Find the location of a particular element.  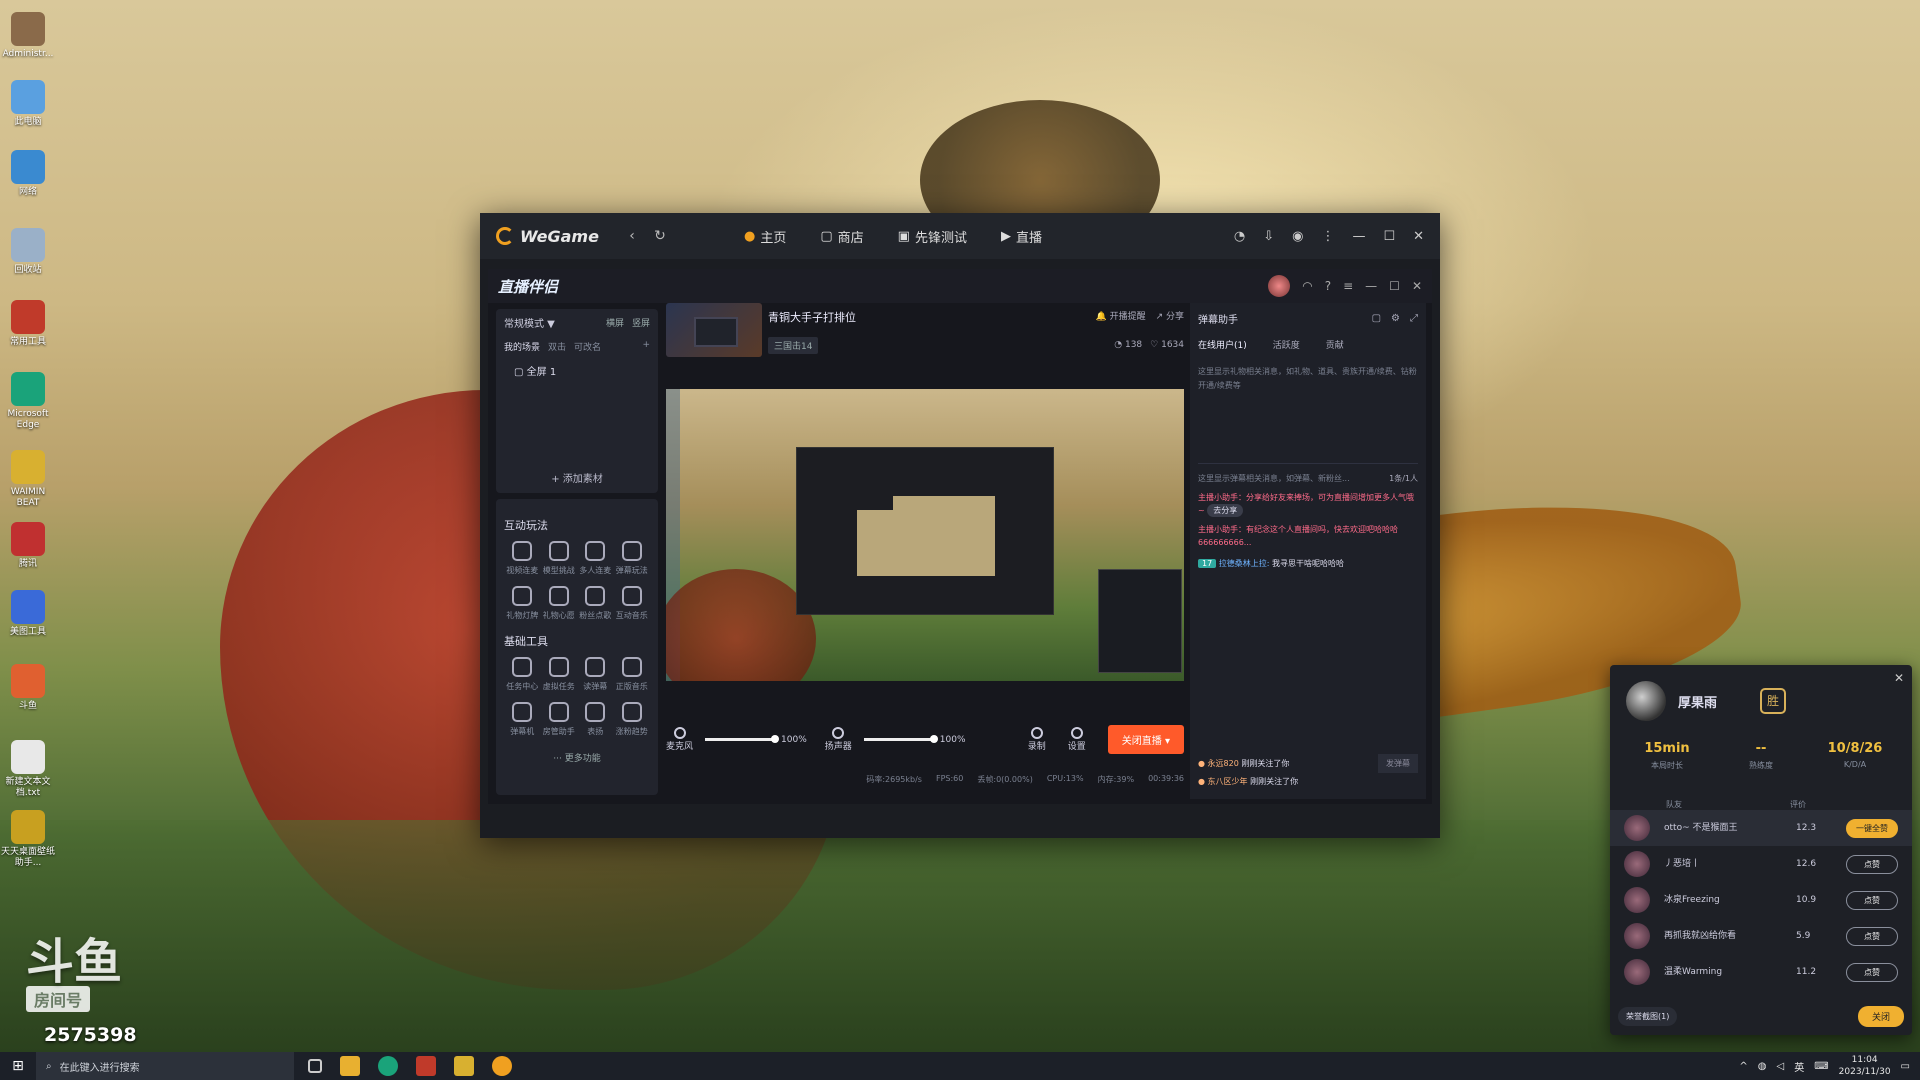

tool-item: 读弹幕 is located at coordinates (595, 674).